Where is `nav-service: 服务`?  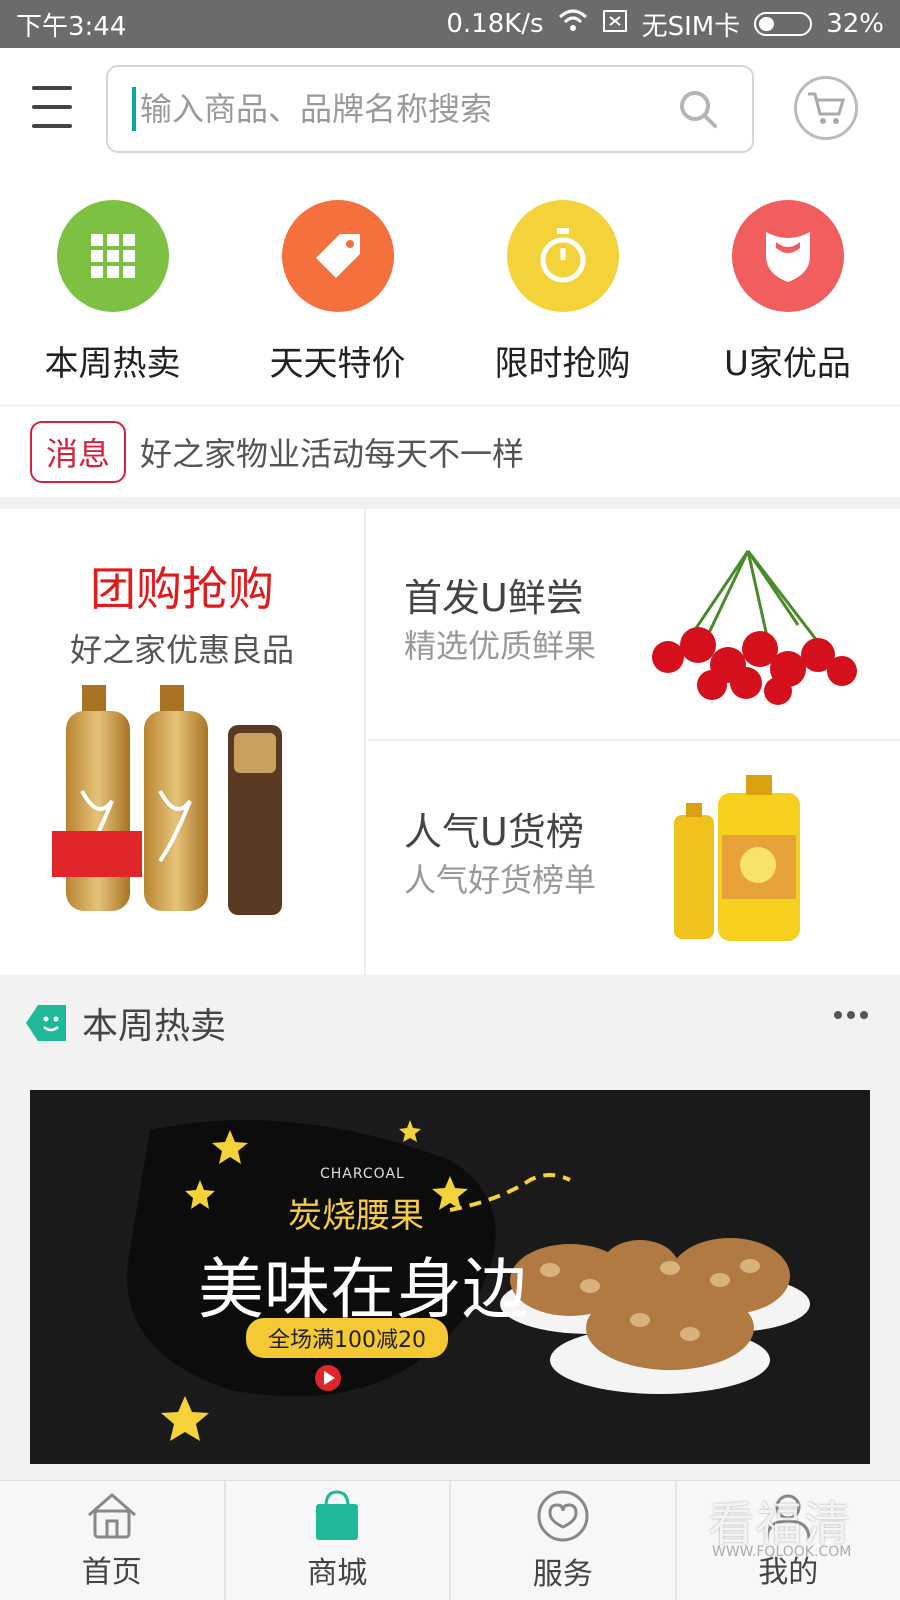 nav-service: 服务 is located at coordinates (564, 1540).